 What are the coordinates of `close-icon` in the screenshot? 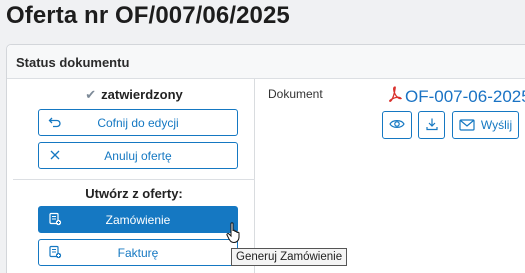 It's located at (55, 155).